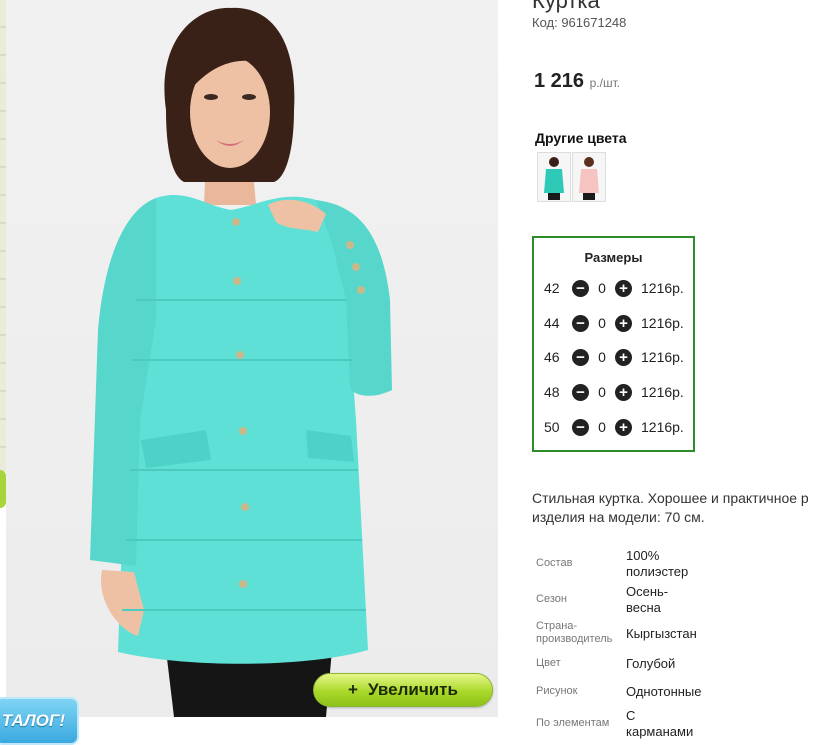 Image resolution: width=816 pixels, height=745 pixels. What do you see at coordinates (651, 663) in the screenshot?
I see `attr-value-color: Голубой` at bounding box center [651, 663].